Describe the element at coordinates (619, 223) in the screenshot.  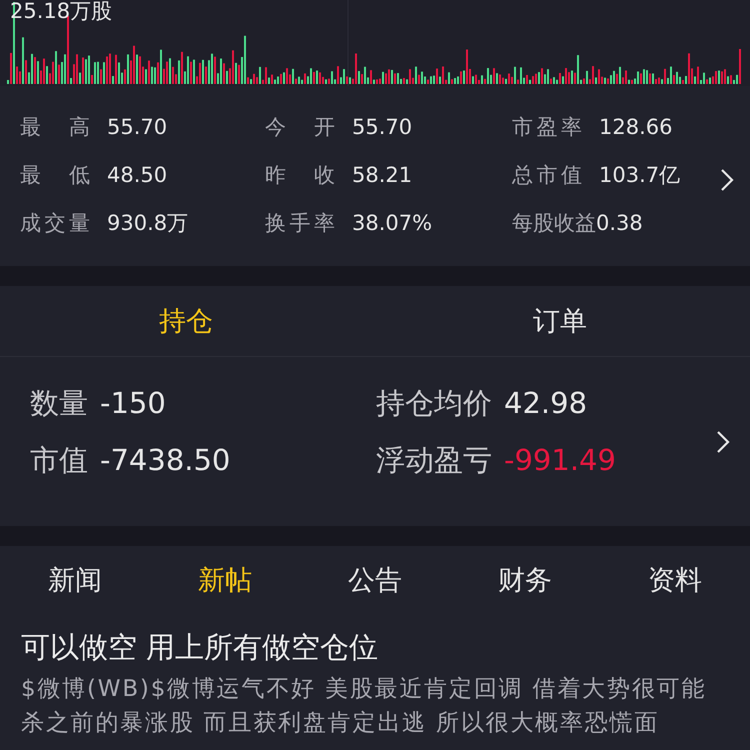
I see `stat-value: 0.38` at that location.